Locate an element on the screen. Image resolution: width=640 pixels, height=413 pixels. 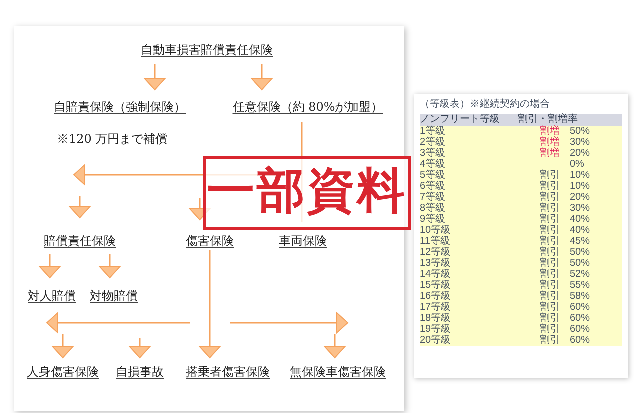
chart-node-label: 車両保険 is located at coordinates (303, 241).